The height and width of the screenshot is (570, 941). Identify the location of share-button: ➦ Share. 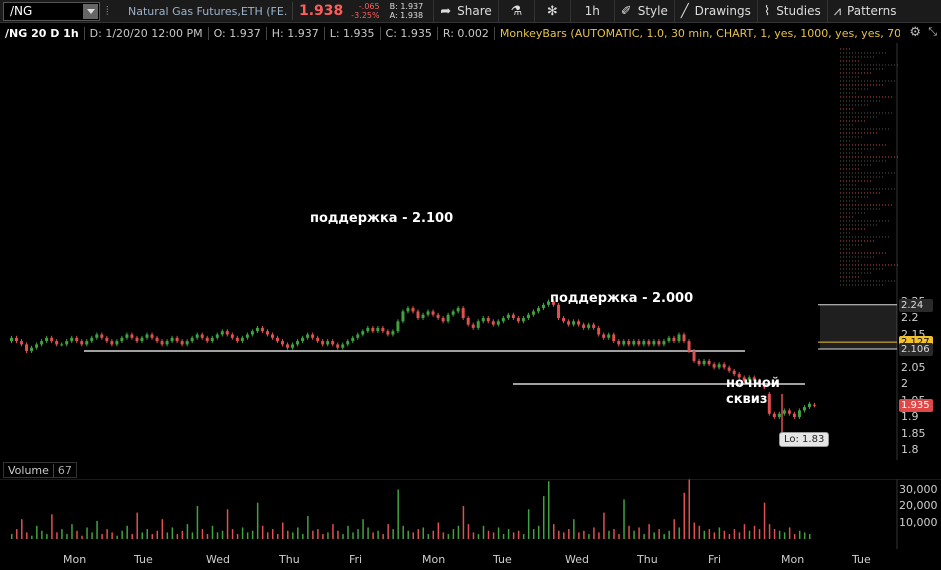
(465, 11).